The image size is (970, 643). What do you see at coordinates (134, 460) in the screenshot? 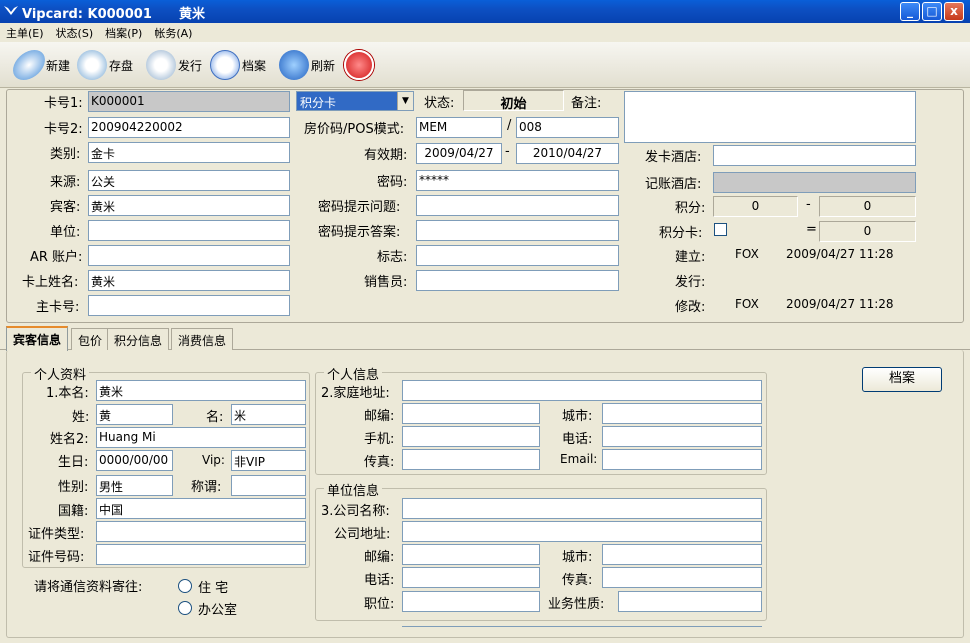
I see `birthday-field: 0000/00/00` at bounding box center [134, 460].